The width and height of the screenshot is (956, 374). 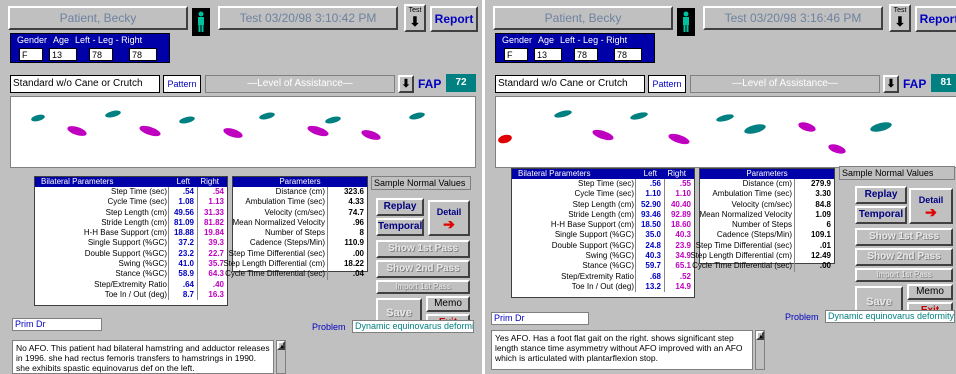 I want to click on bilateral-row: Stride Length (cm) 81.09 81.82, so click(x=131, y=223).